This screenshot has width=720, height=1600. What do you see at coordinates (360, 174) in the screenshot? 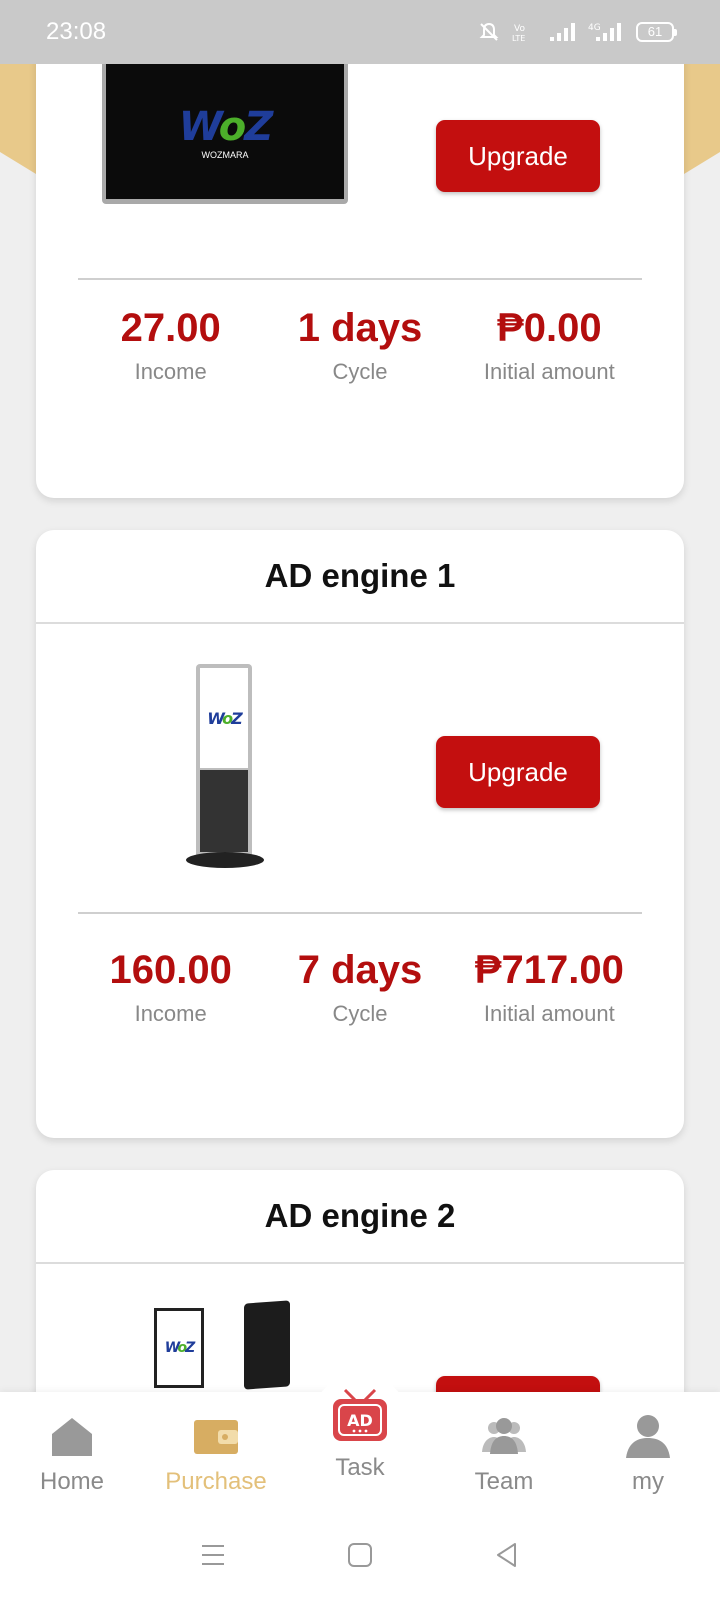
I see `product-area: WoZ WOZMARA Upgrade` at bounding box center [360, 174].